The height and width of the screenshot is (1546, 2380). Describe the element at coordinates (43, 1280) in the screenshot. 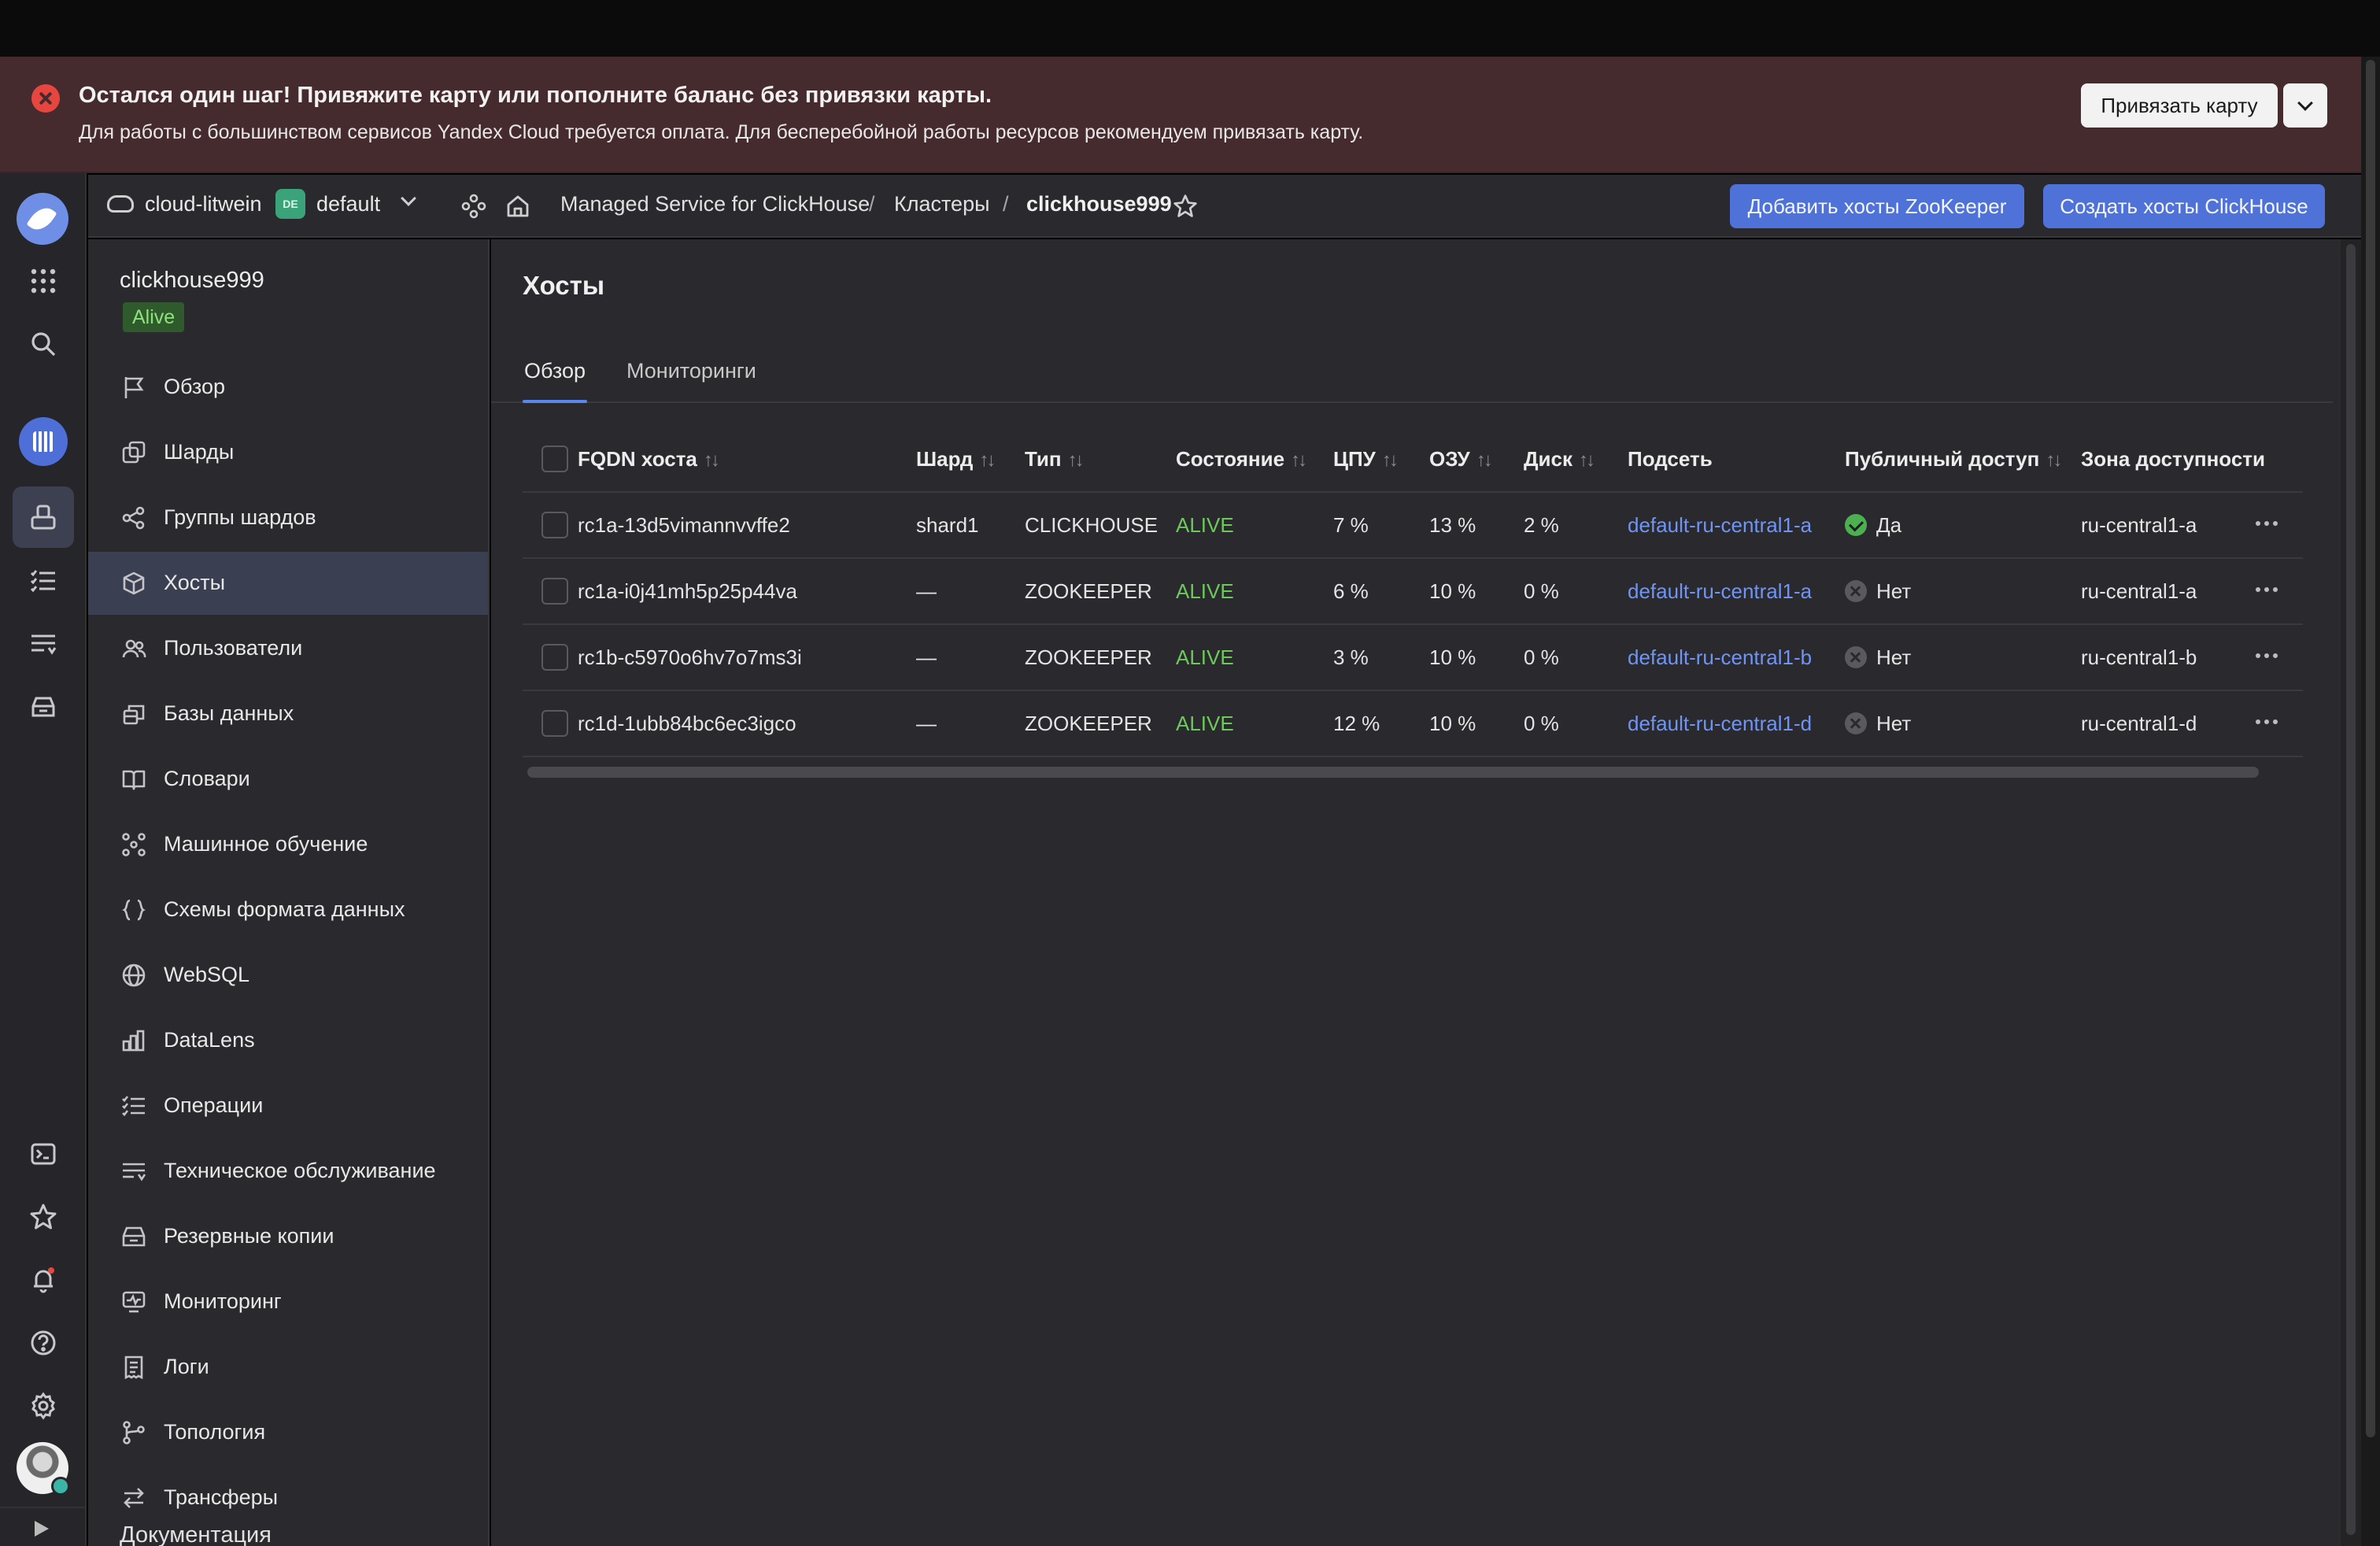

I see `notifications-bell-icon` at that location.